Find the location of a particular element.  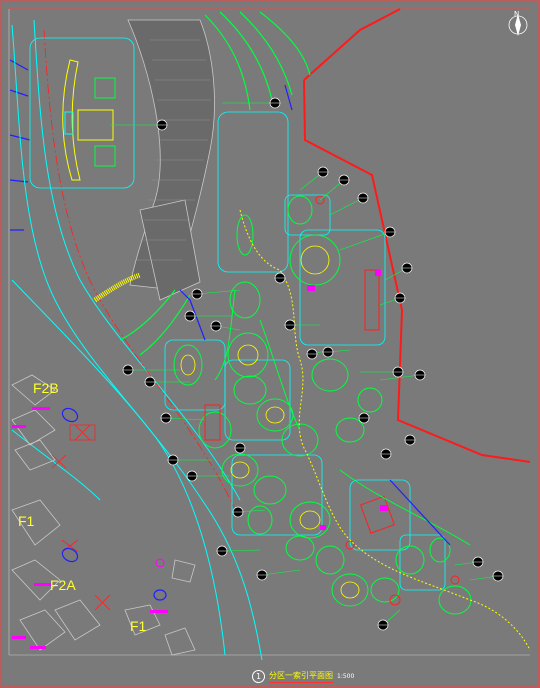

north-label: N is located at coordinates (517, 14).